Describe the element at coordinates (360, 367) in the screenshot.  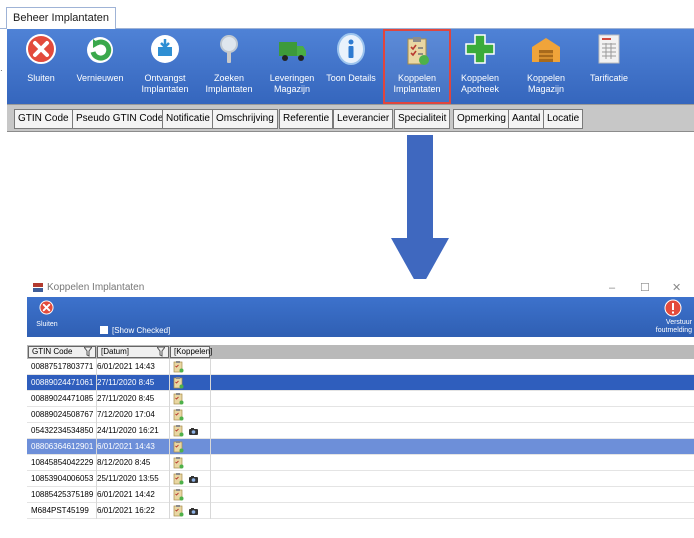
I see `table-row: 00887517803771 6/01/2021 14:43` at that location.